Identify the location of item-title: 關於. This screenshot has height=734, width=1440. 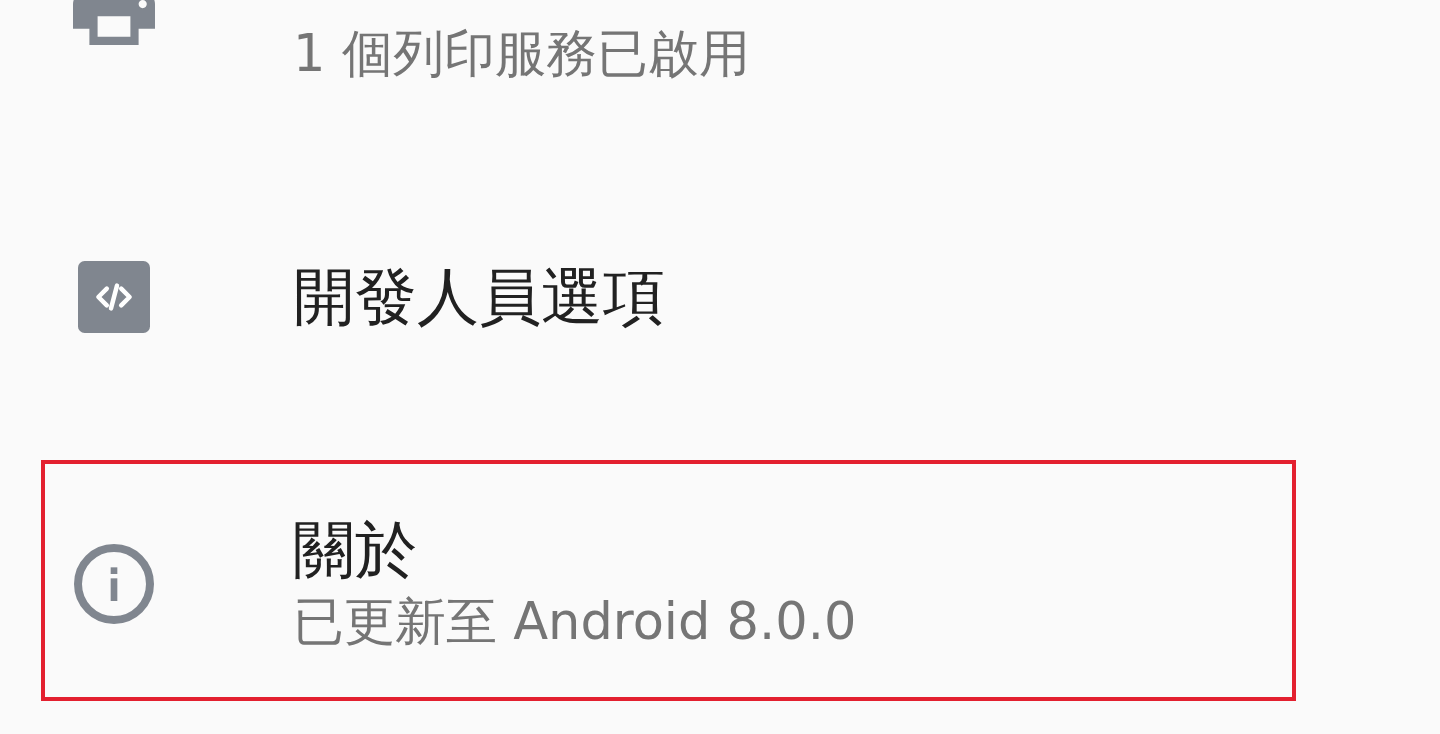
(355, 549).